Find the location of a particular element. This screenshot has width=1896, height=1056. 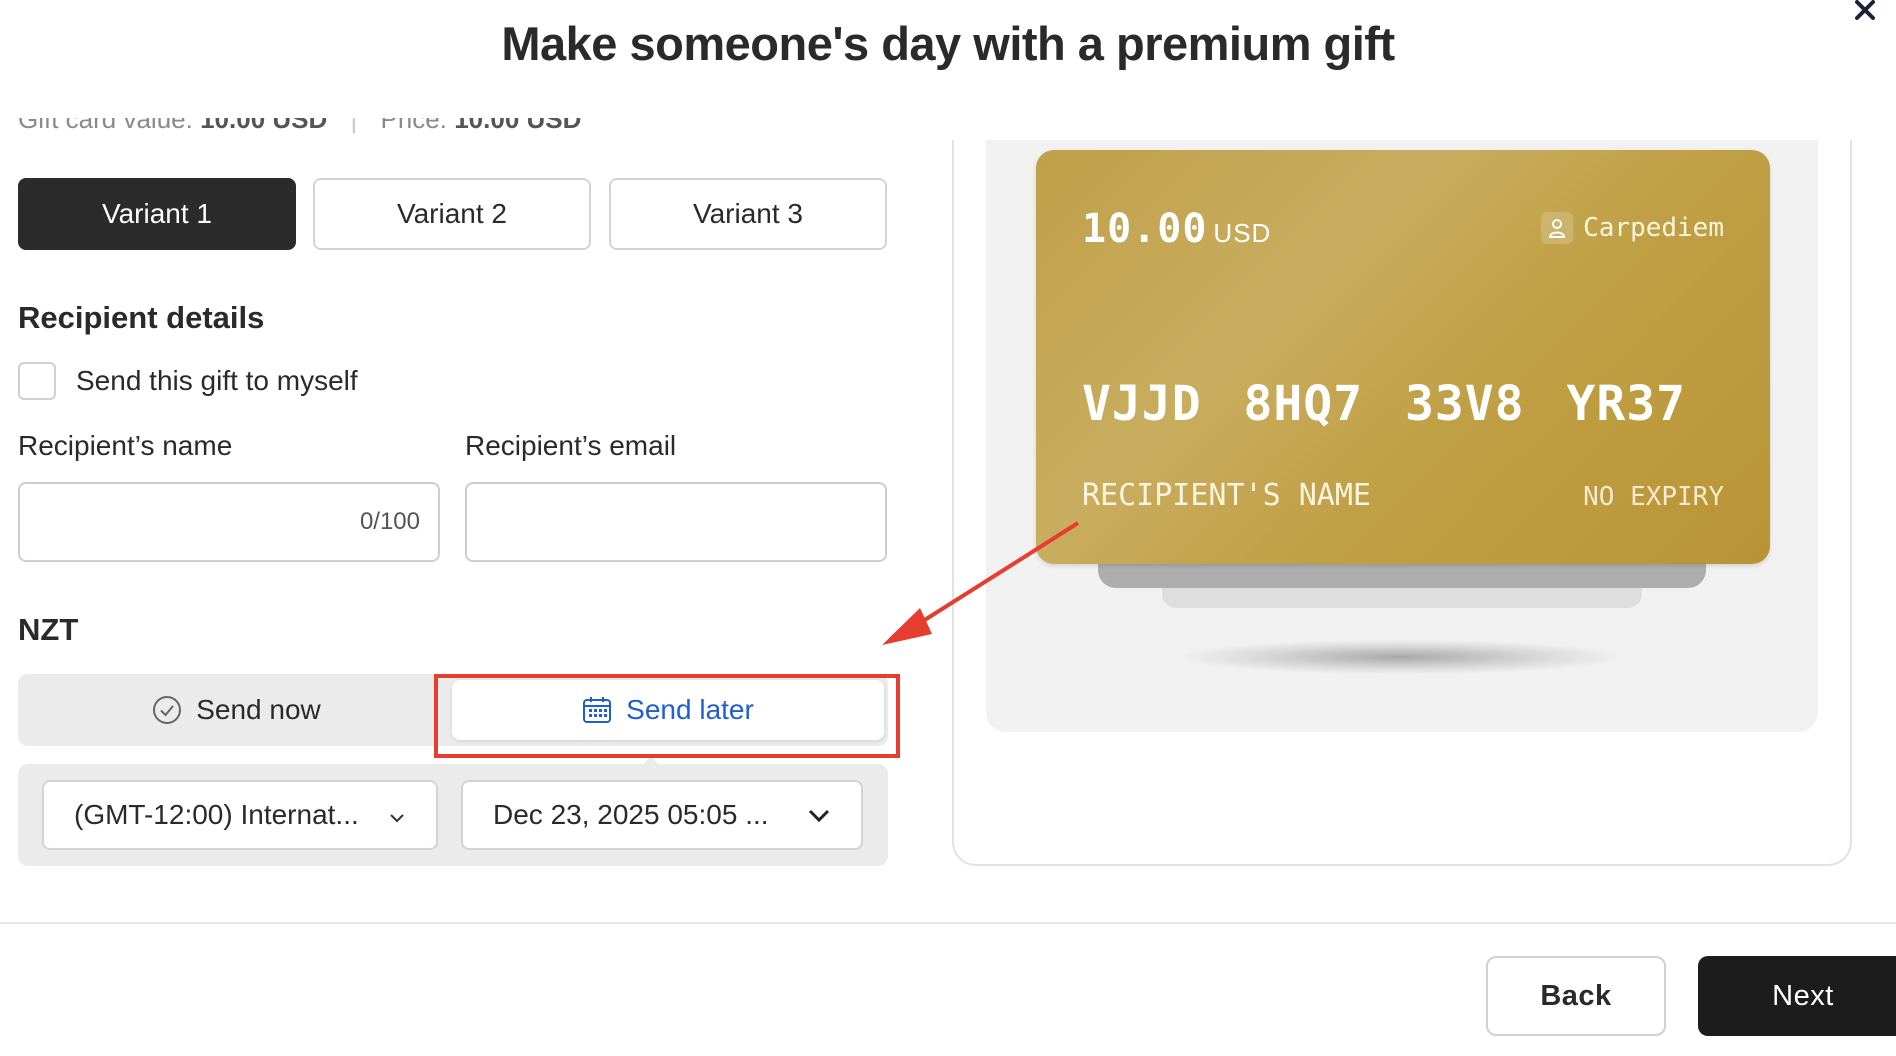

card-code: VJJD 8HQ7 33V8 YR37 is located at coordinates (1384, 404).